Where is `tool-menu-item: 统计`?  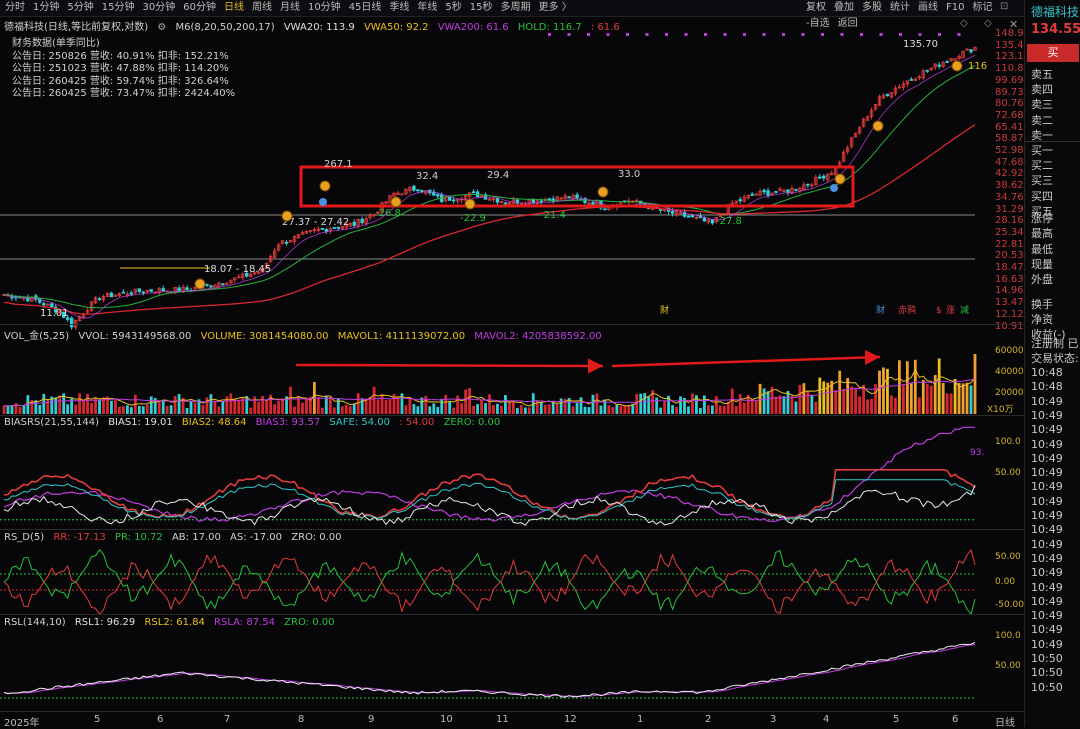 tool-menu-item: 统计 is located at coordinates (900, 8).